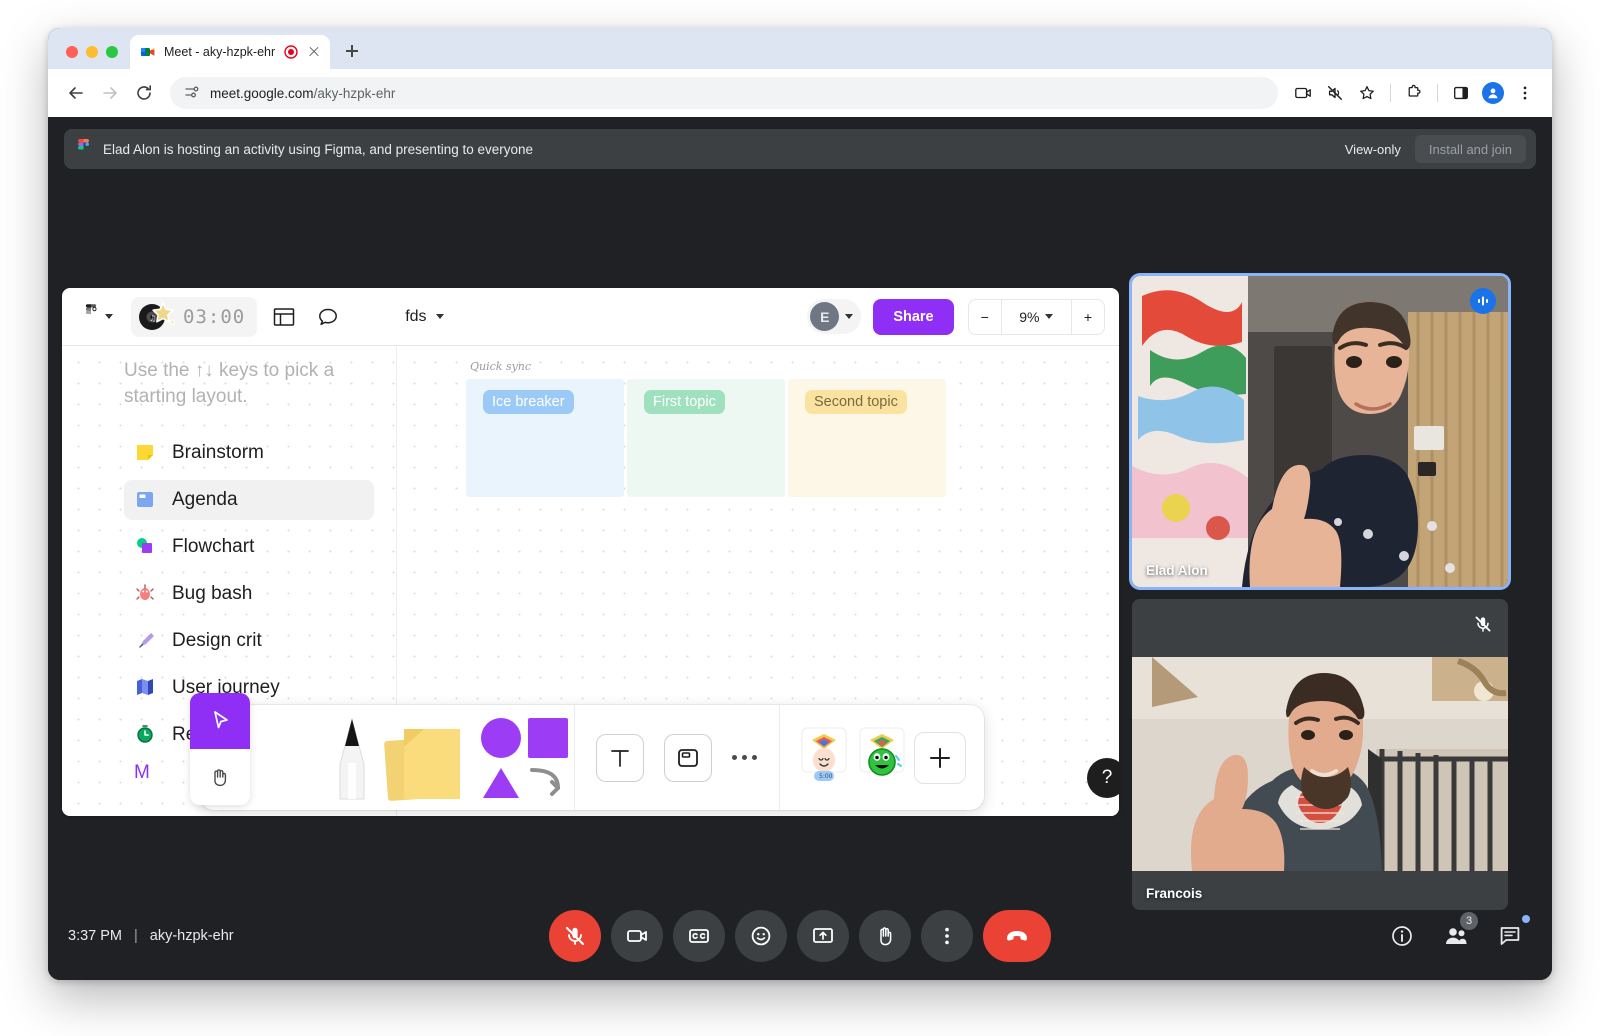  I want to click on meet-right-controls: 3, so click(1456, 934).